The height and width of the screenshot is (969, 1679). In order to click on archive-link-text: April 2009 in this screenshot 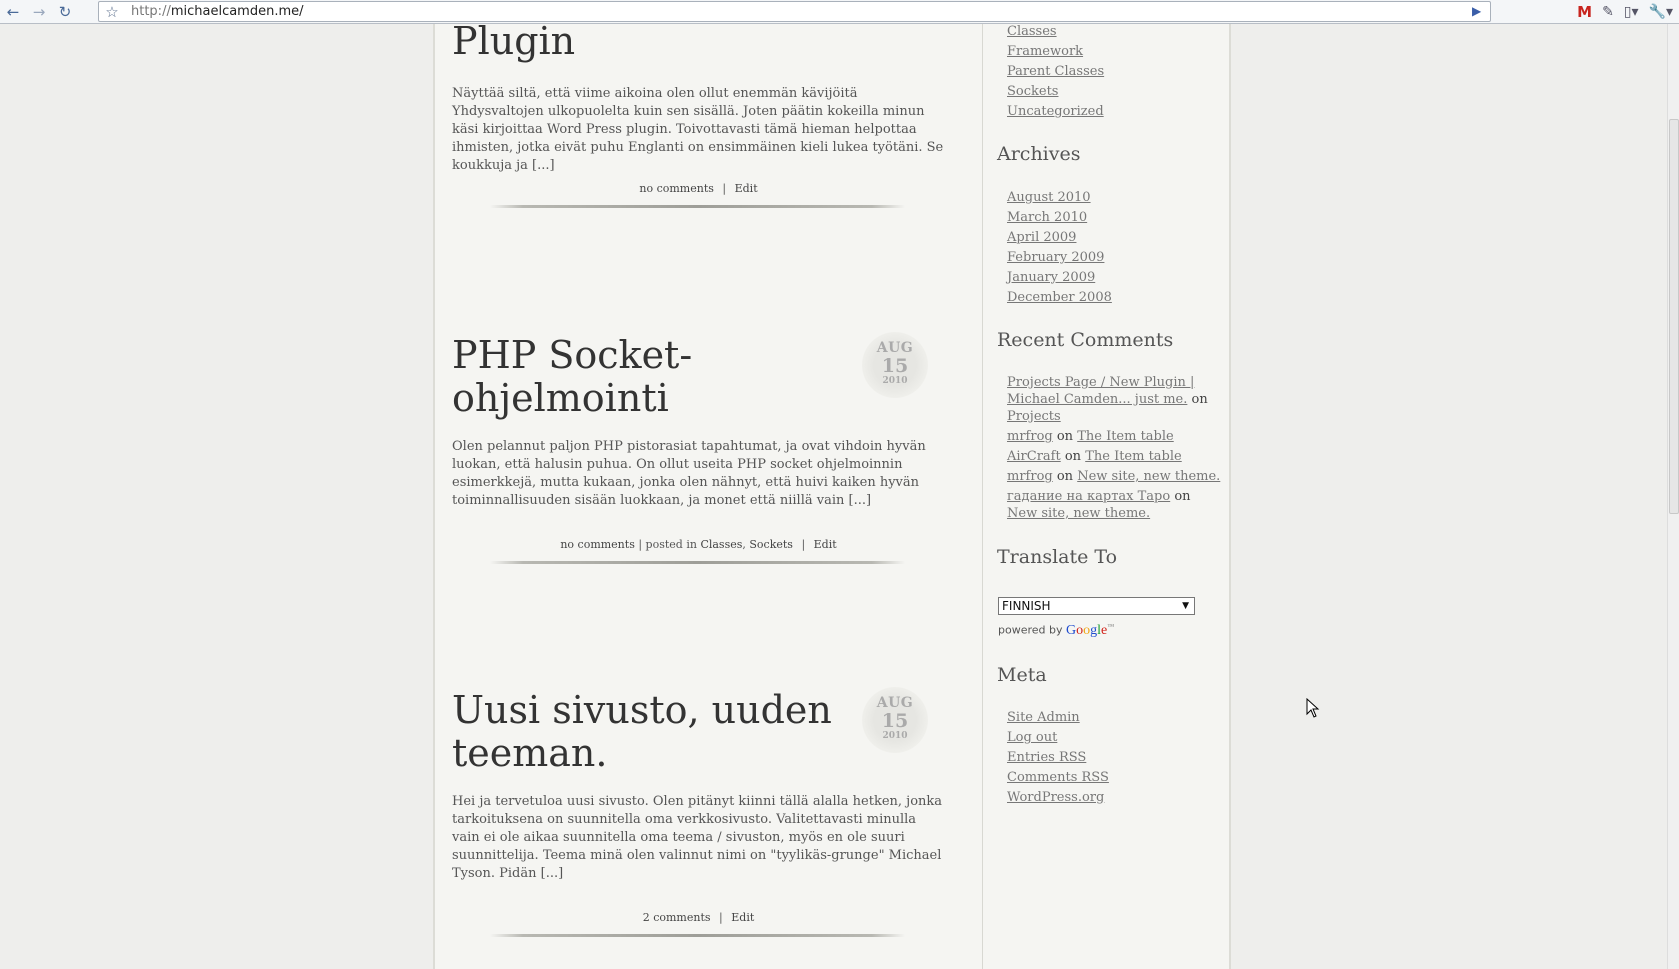, I will do `click(1041, 237)`.